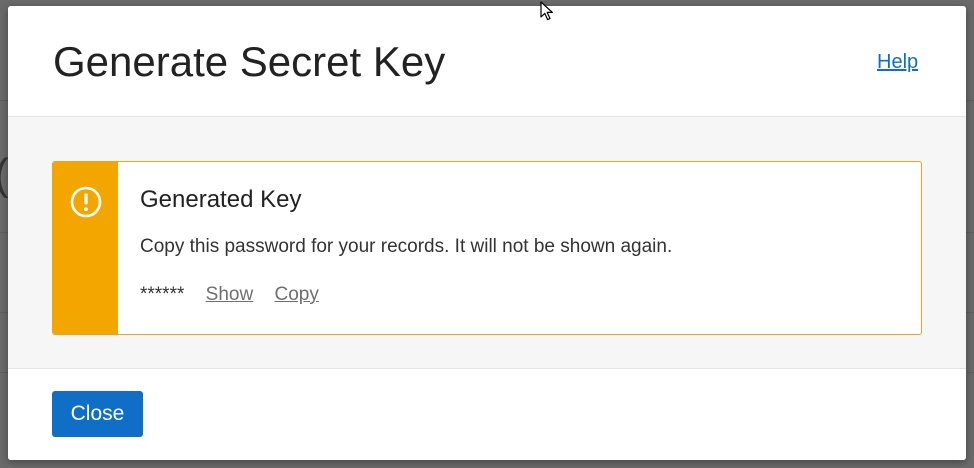 This screenshot has height=468, width=974. I want to click on copy-key-link: Copy, so click(296, 295).